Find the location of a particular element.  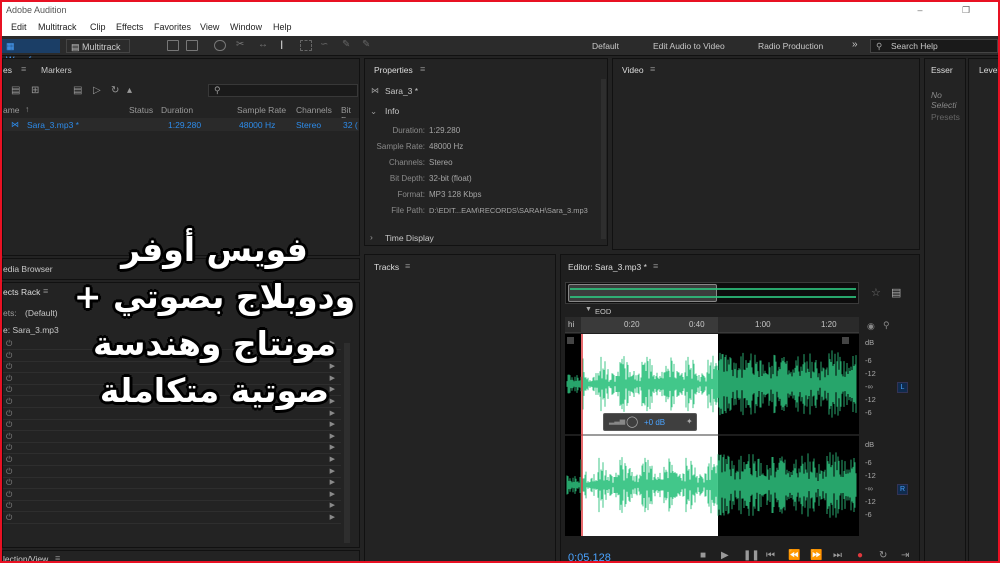

overview-zoom-region is located at coordinates (642, 293).